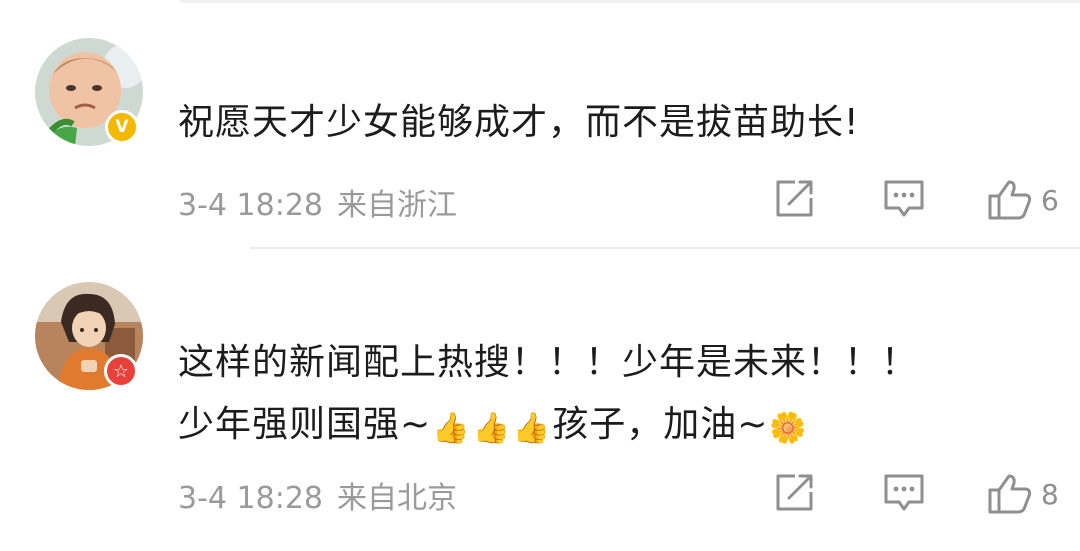 The width and height of the screenshot is (1080, 551). I want to click on comment-location: 来自北京, so click(397, 498).